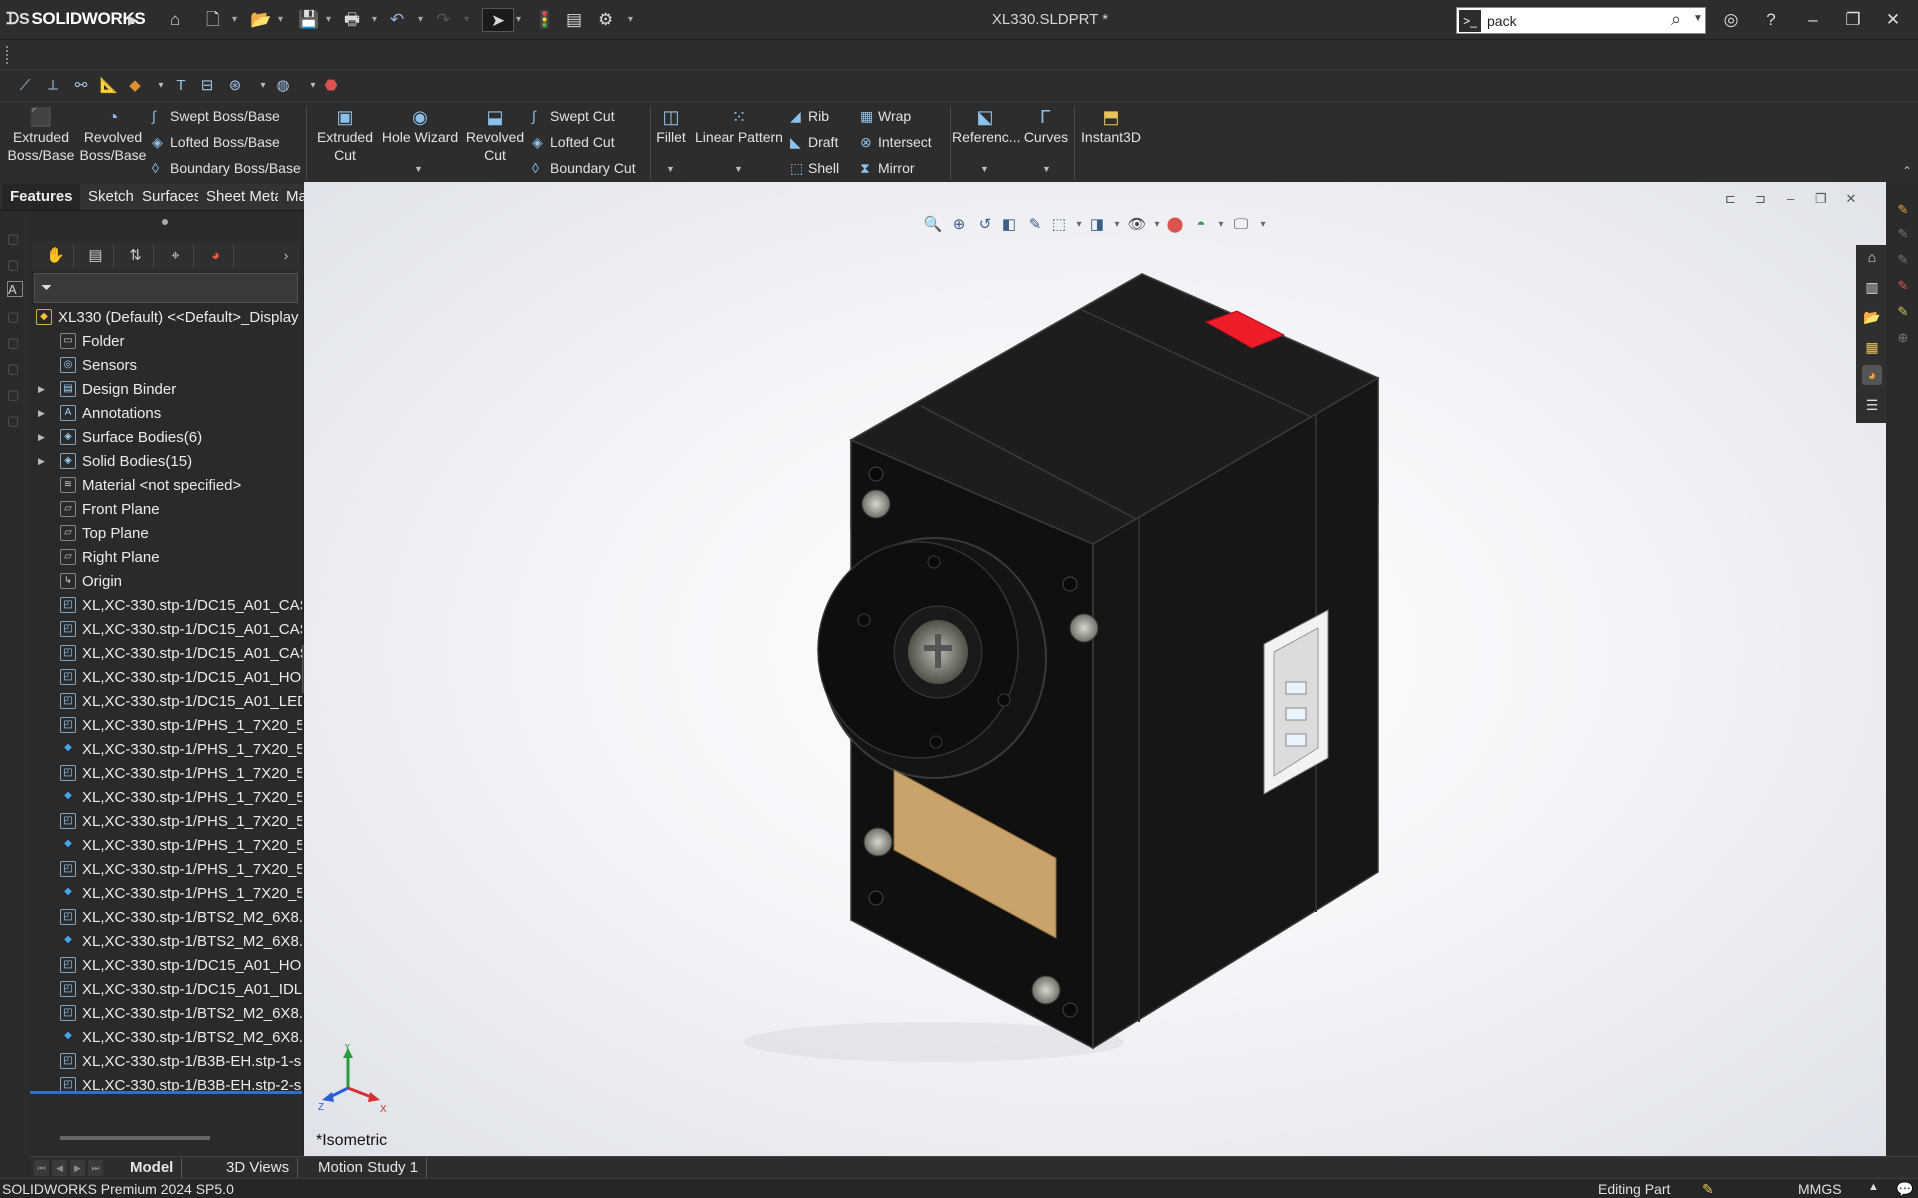 The image size is (1918, 1198). I want to click on bottom-tab-3d-views: 3D Views, so click(258, 1168).